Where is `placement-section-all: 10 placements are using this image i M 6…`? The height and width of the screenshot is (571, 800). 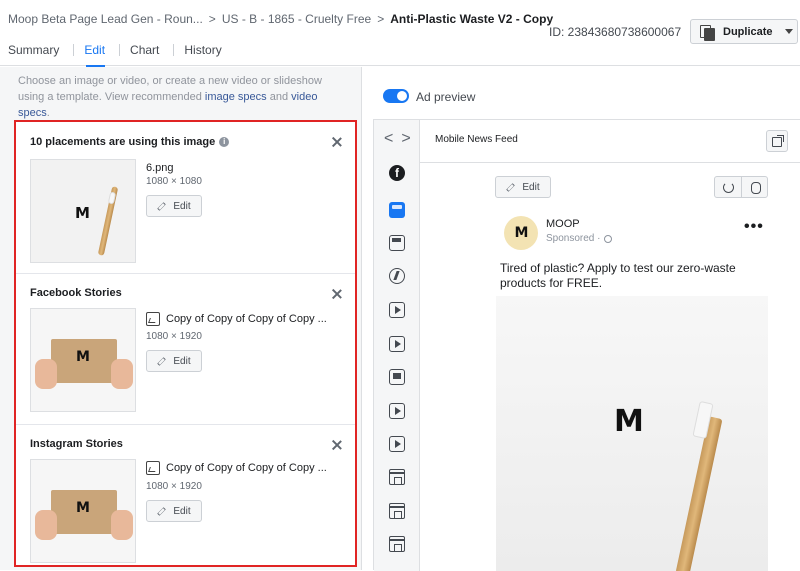 placement-section-all: 10 placements are using this image i M 6… is located at coordinates (185, 198).